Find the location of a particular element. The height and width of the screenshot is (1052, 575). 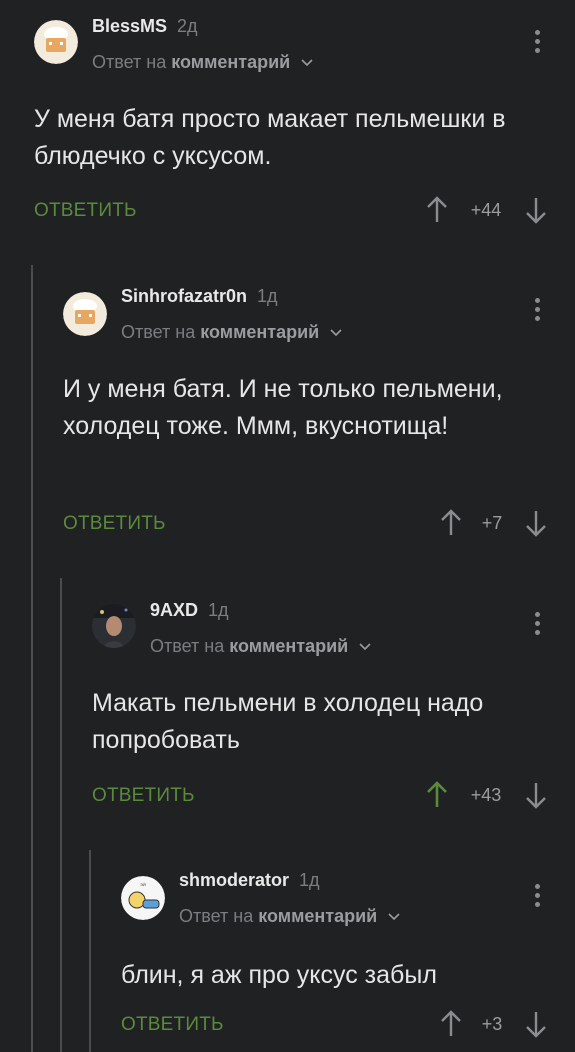

username: Sinhrofazatr0n 1д is located at coordinates (199, 296).